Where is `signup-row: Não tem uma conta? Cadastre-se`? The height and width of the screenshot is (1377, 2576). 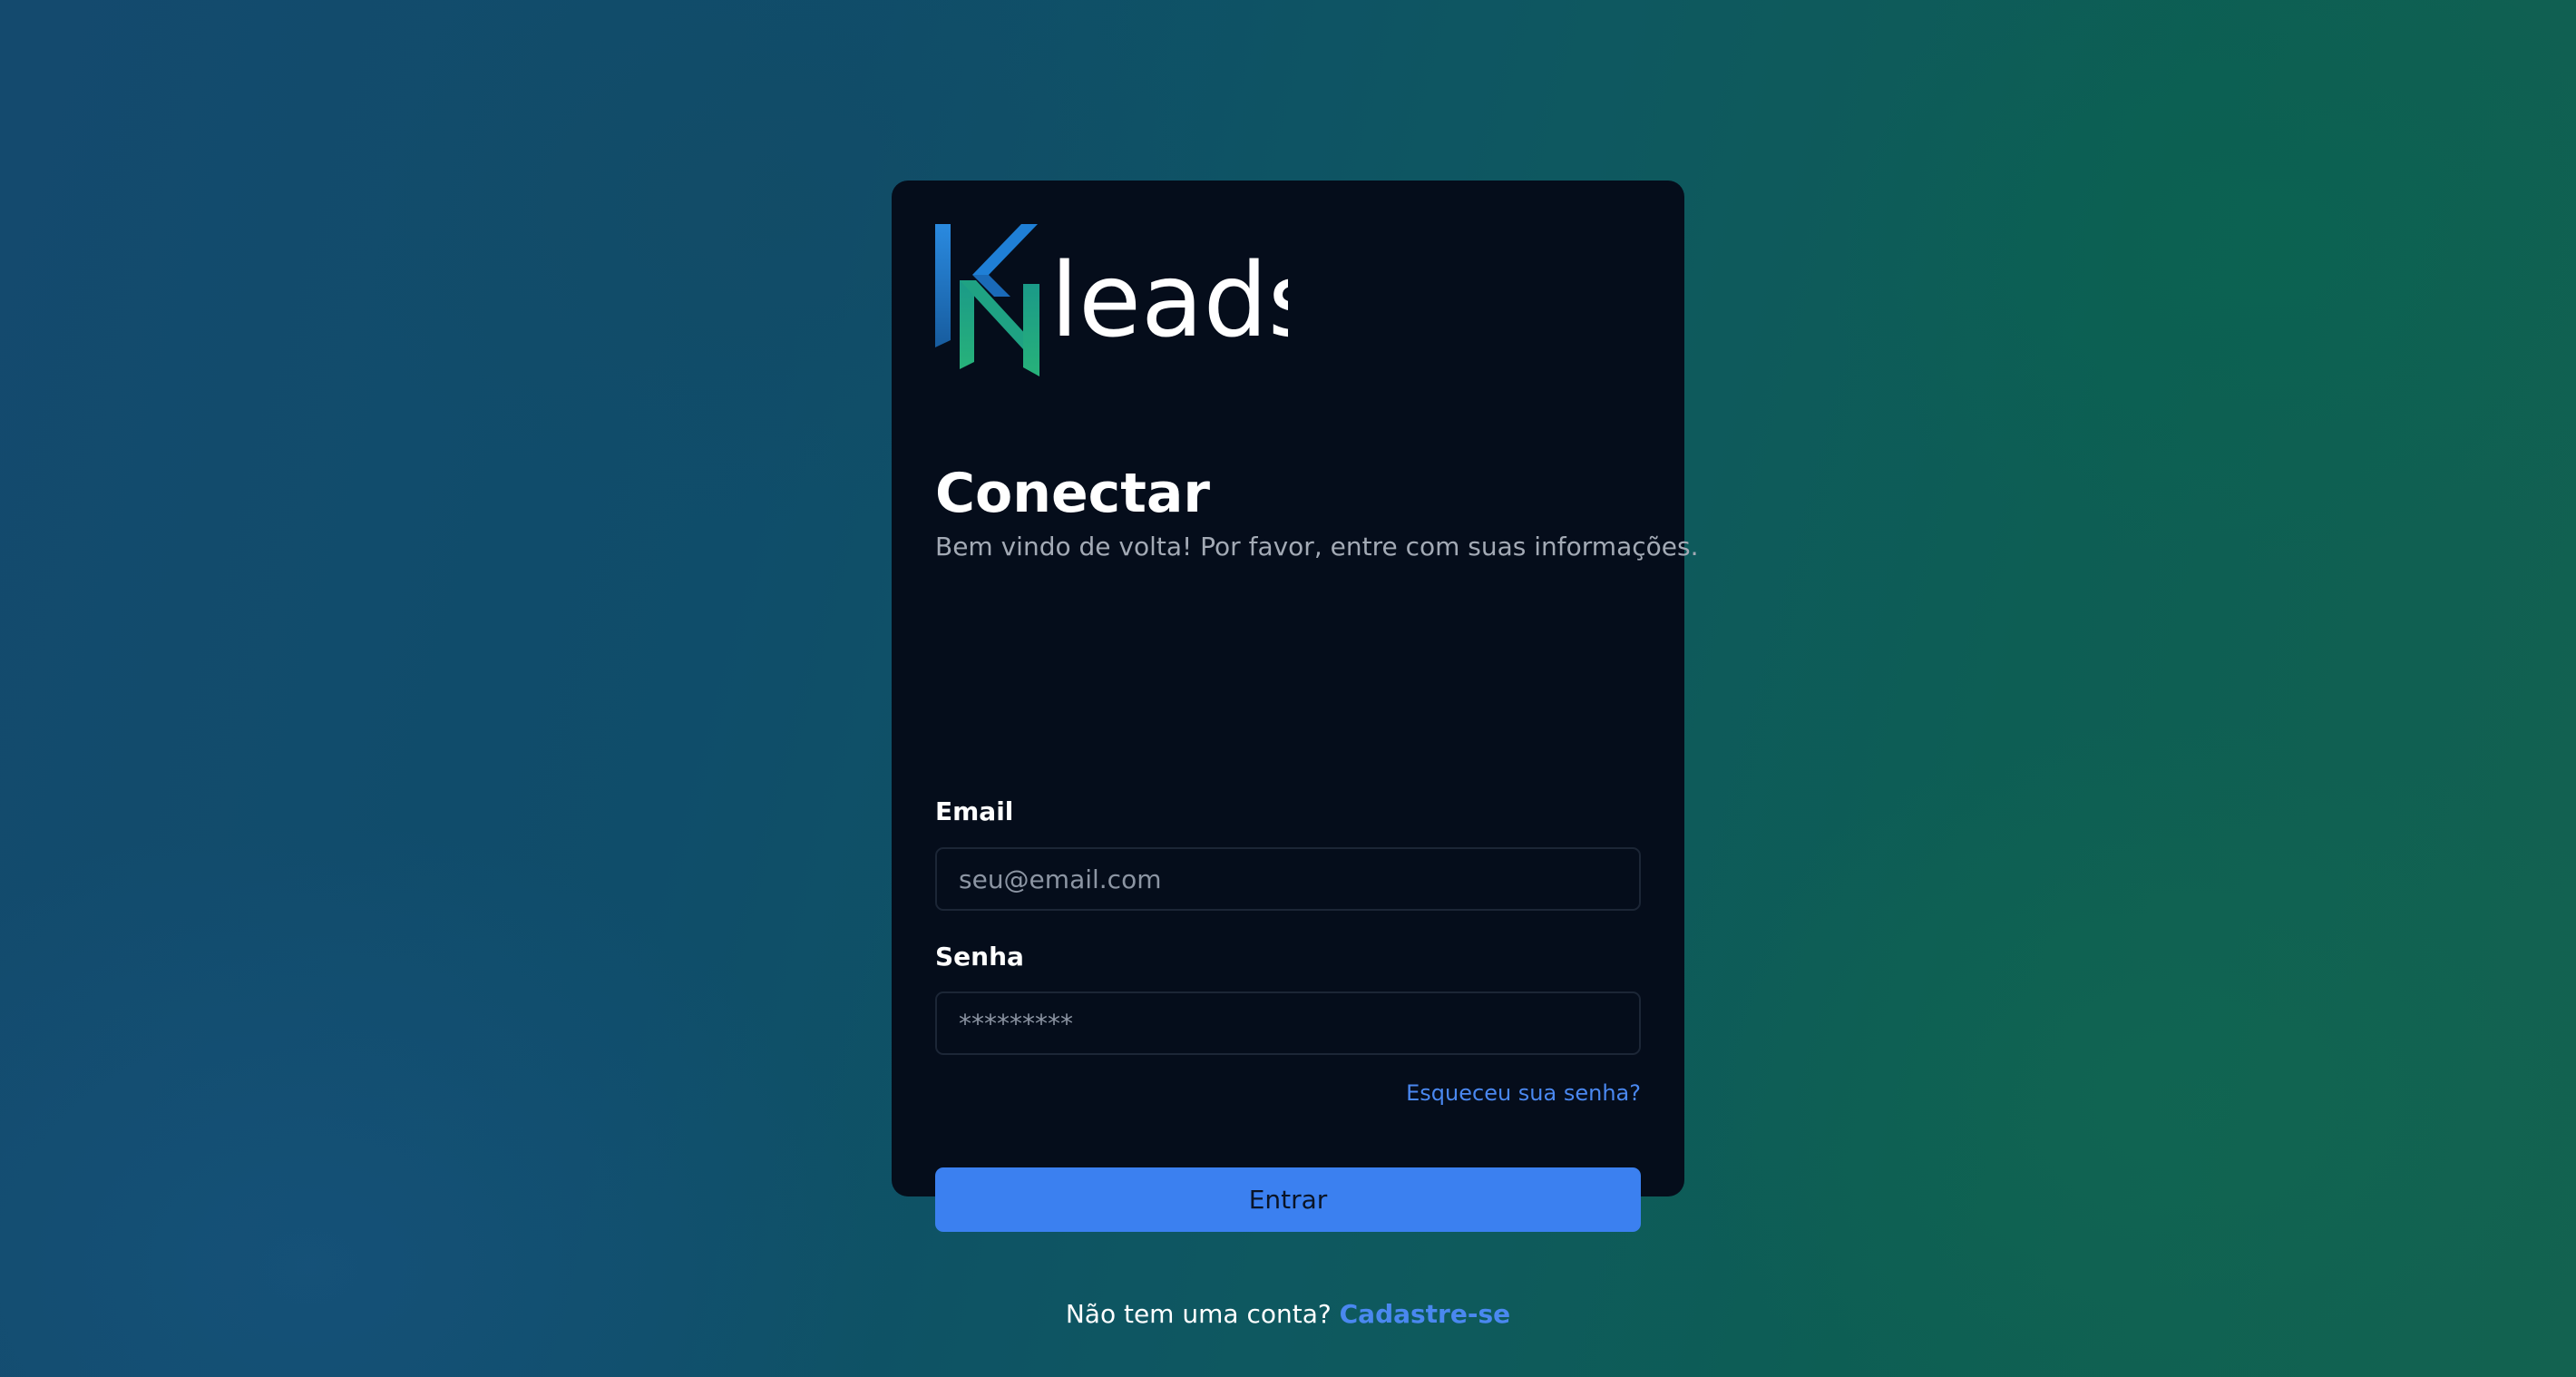
signup-row: Não tem uma conta? Cadastre-se is located at coordinates (1288, 1314).